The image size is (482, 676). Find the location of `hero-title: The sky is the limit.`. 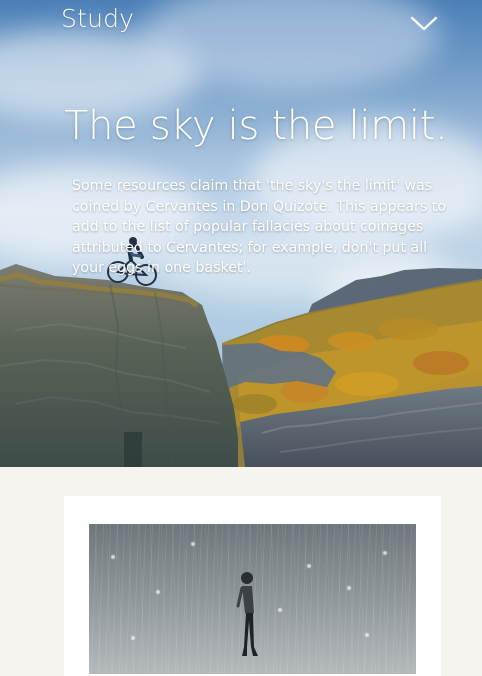

hero-title: The sky is the limit. is located at coordinates (256, 126).